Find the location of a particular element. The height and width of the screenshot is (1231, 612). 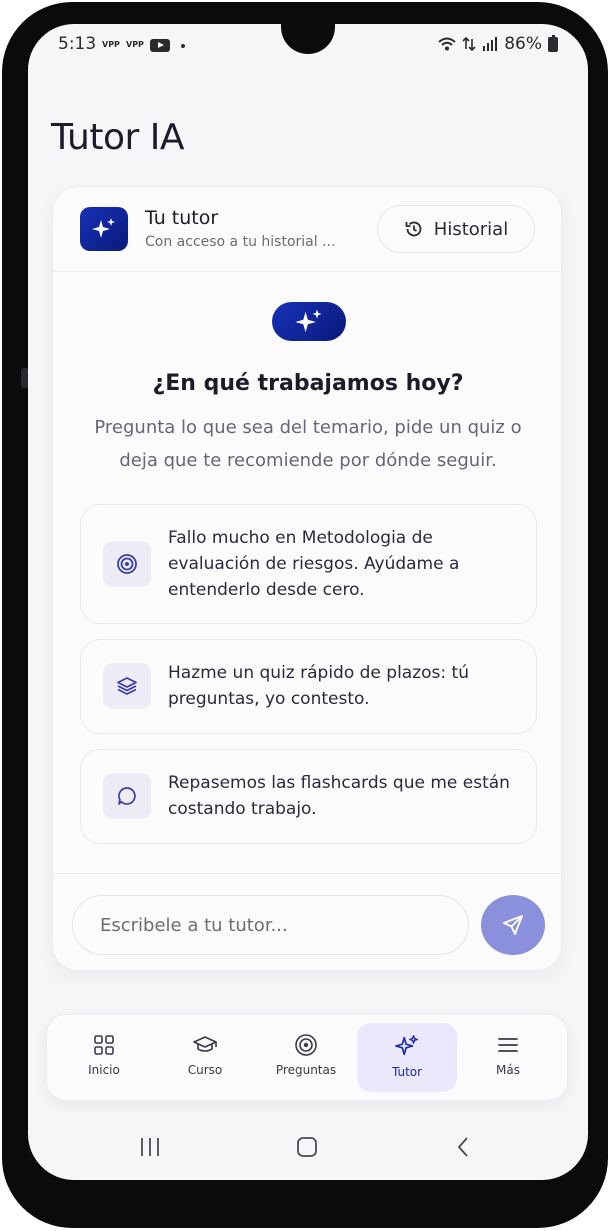

page-title: Tutor IA is located at coordinates (117, 137).